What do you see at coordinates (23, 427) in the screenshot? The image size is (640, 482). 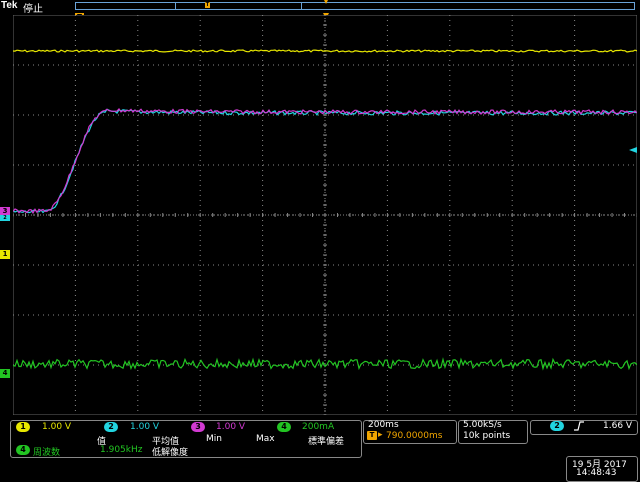 I see `ch1-badge: 1` at bounding box center [23, 427].